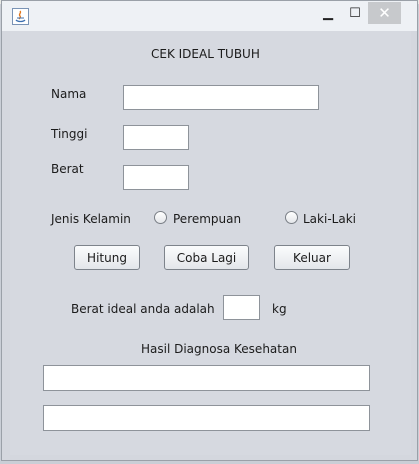 This screenshot has width=419, height=464. What do you see at coordinates (206, 257) in the screenshot?
I see `coba-lagi-button: Coba Lagi` at bounding box center [206, 257].